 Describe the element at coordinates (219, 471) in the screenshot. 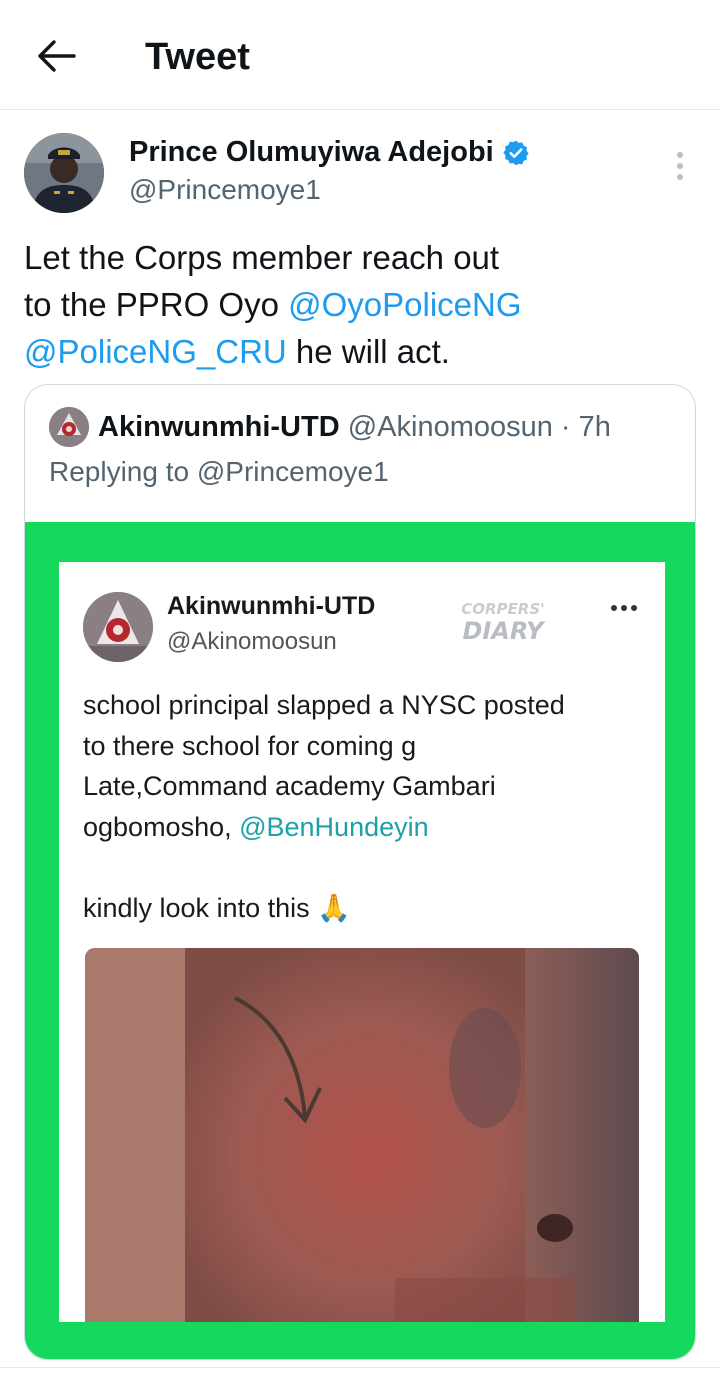

I see `replying-to: Replying to @Princemoye1` at that location.